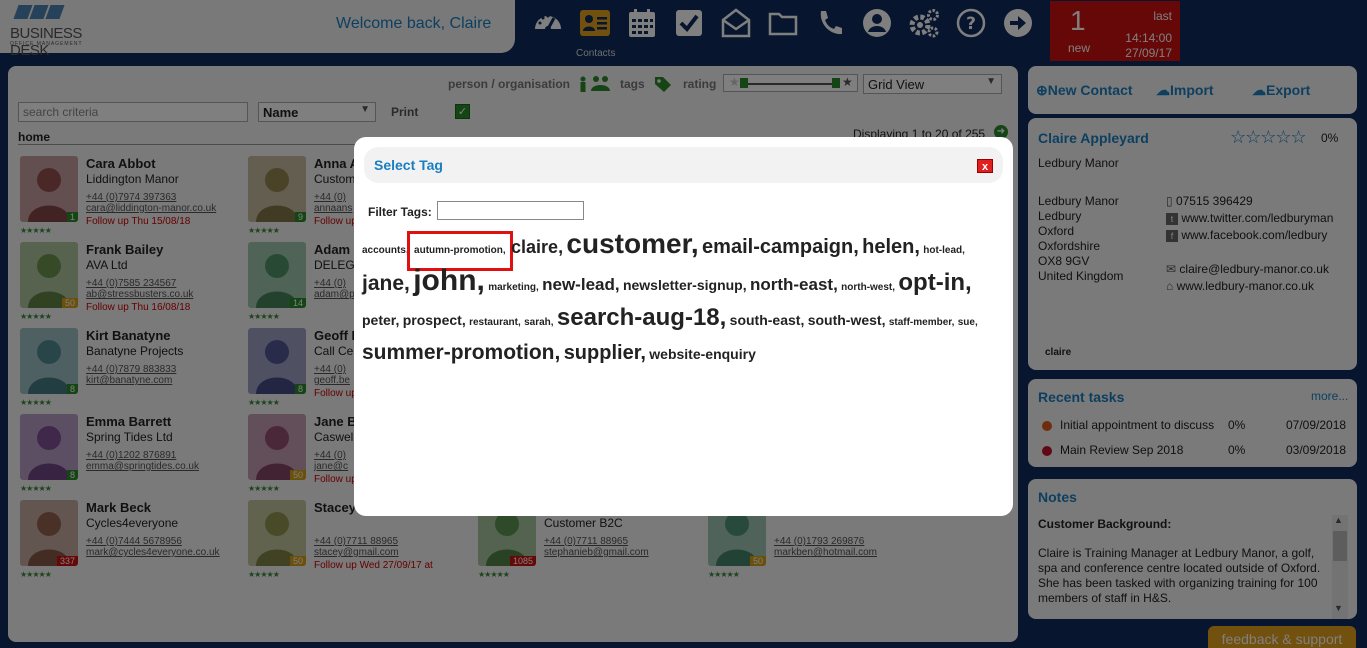 The image size is (1367, 648). I want to click on tag-claire: claire,, so click(537, 247).